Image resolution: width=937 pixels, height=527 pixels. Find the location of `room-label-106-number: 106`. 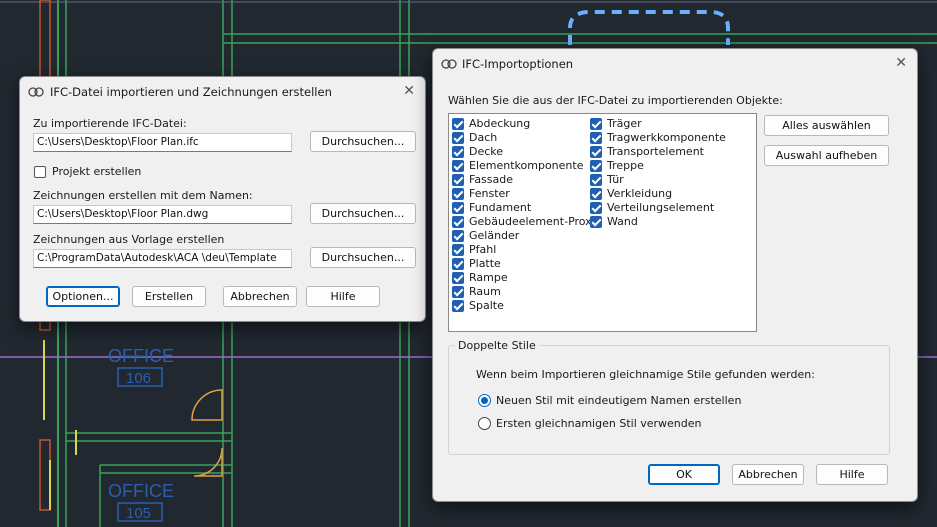

room-label-106-number: 106 is located at coordinates (138, 378).